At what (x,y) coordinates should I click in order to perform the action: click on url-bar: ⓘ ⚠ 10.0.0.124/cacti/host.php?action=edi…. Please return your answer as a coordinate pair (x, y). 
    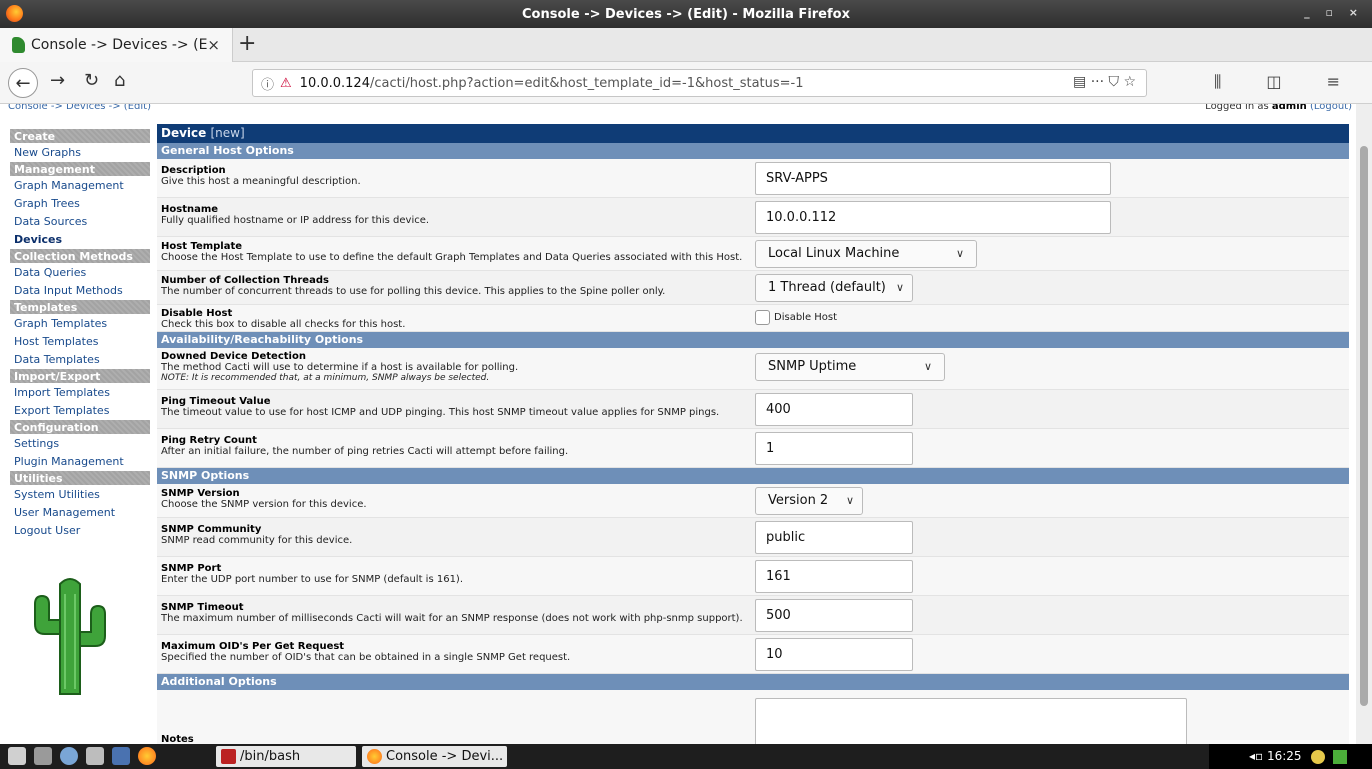
    Looking at the image, I should click on (699, 83).